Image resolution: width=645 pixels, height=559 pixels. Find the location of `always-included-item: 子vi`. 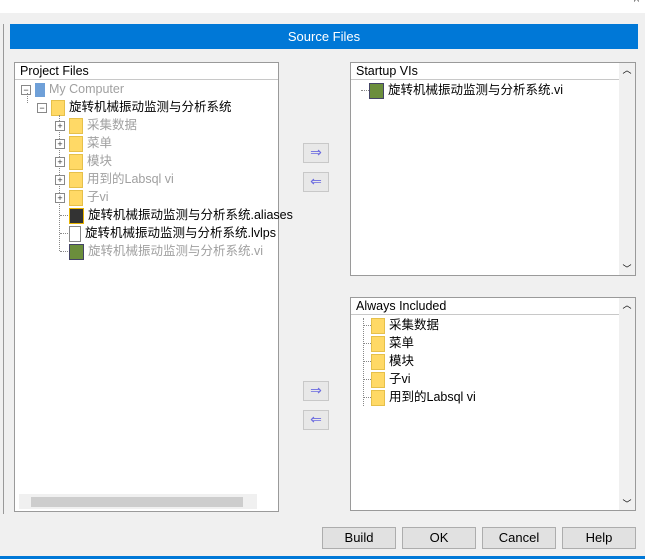

always-included-item: 子vi is located at coordinates (391, 379).